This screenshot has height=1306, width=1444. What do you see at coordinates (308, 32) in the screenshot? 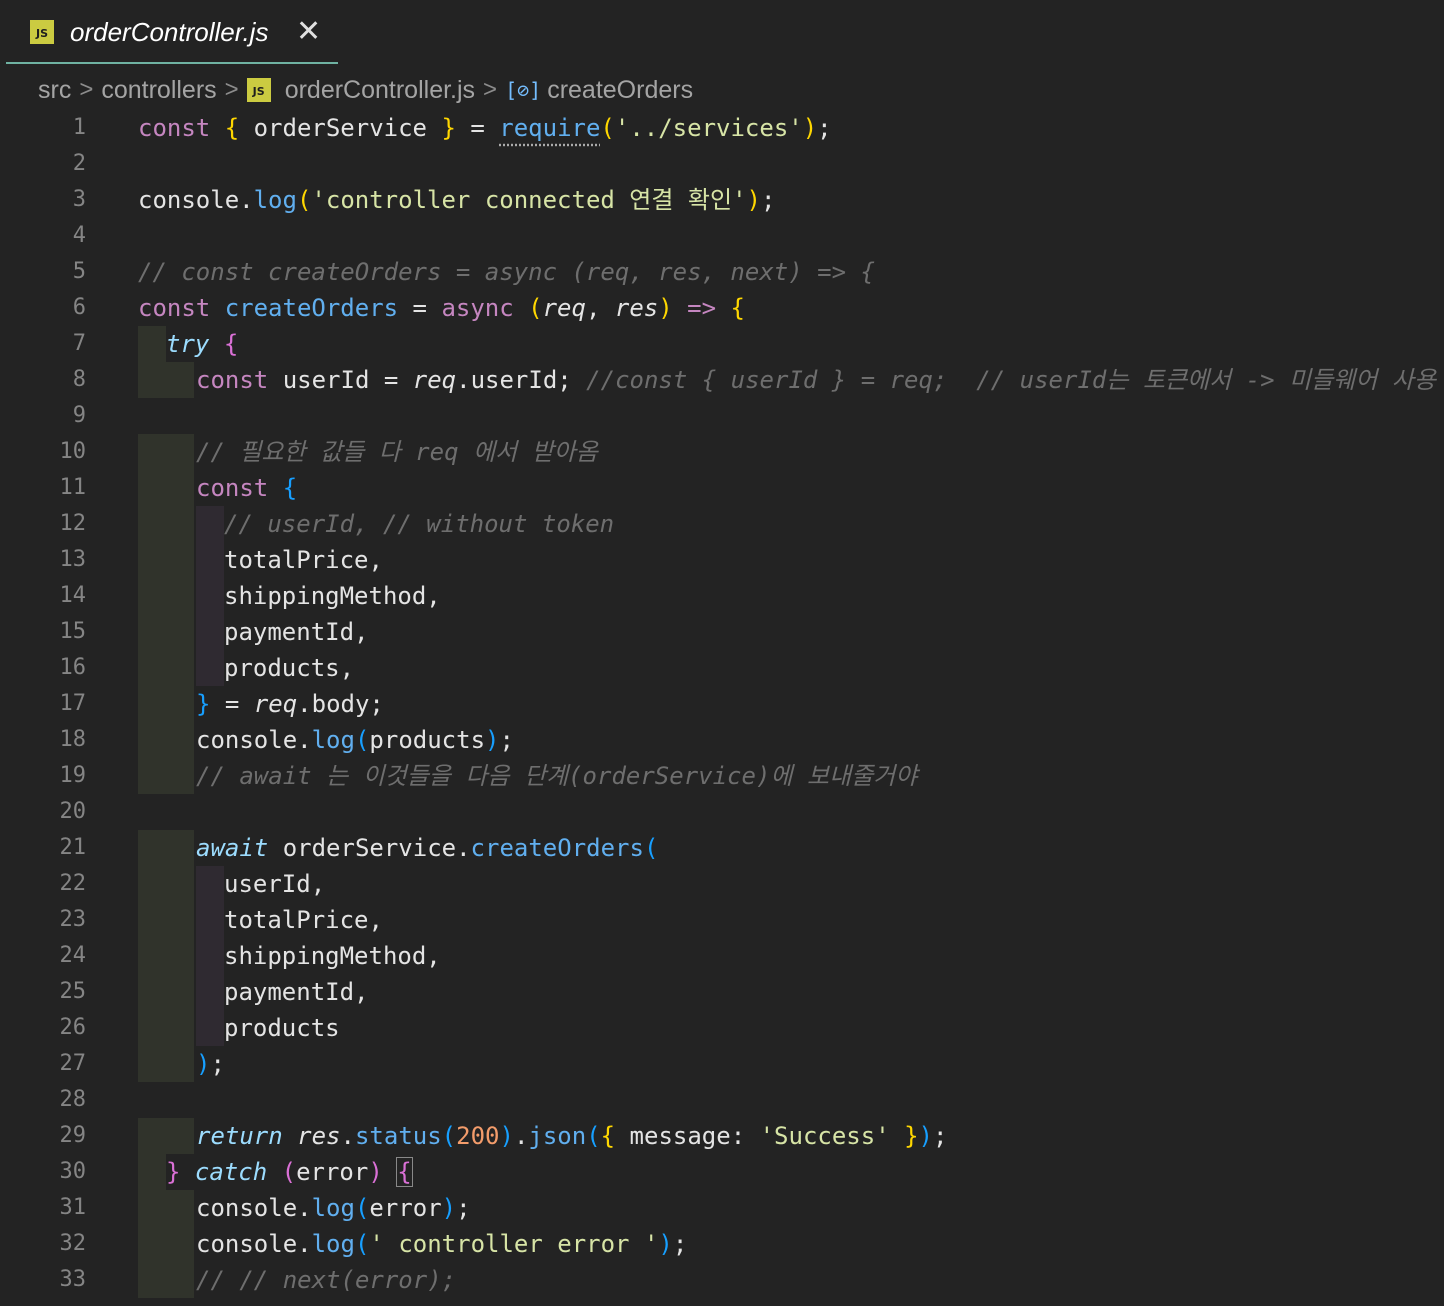
I see `close-icon: ✕` at bounding box center [308, 32].